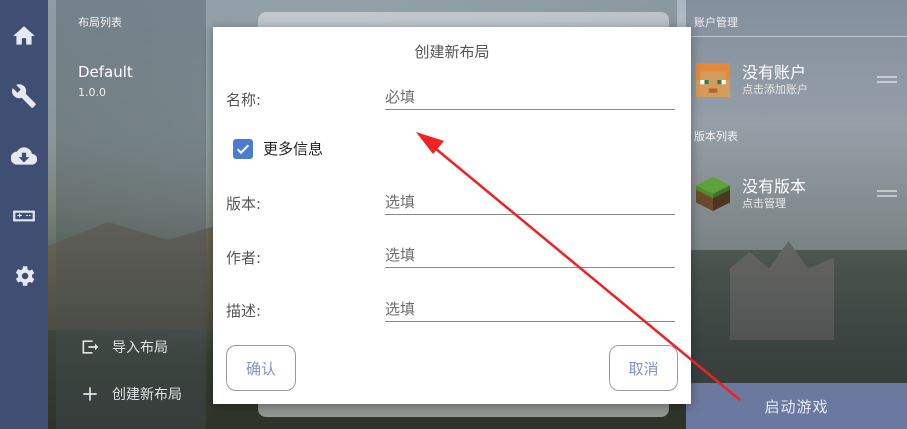 The image size is (907, 429). Describe the element at coordinates (530, 97) in the screenshot. I see `name-input` at that location.